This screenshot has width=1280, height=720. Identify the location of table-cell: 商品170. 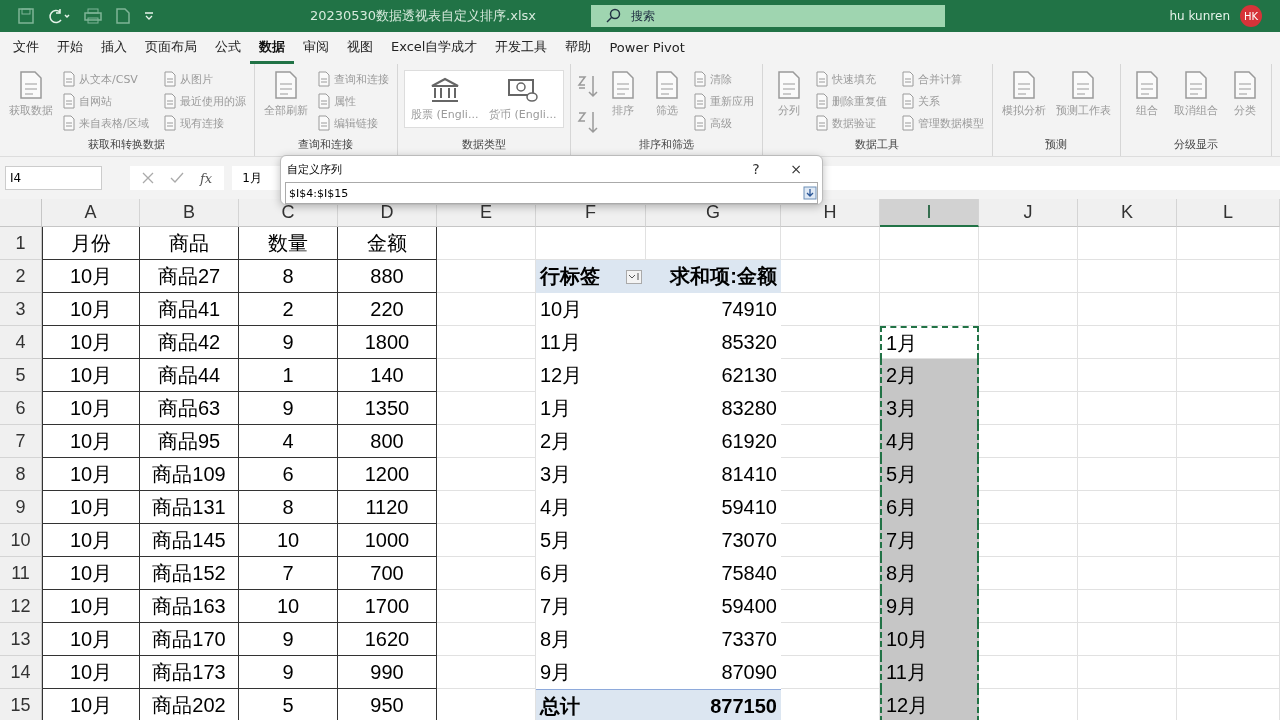
(189, 639).